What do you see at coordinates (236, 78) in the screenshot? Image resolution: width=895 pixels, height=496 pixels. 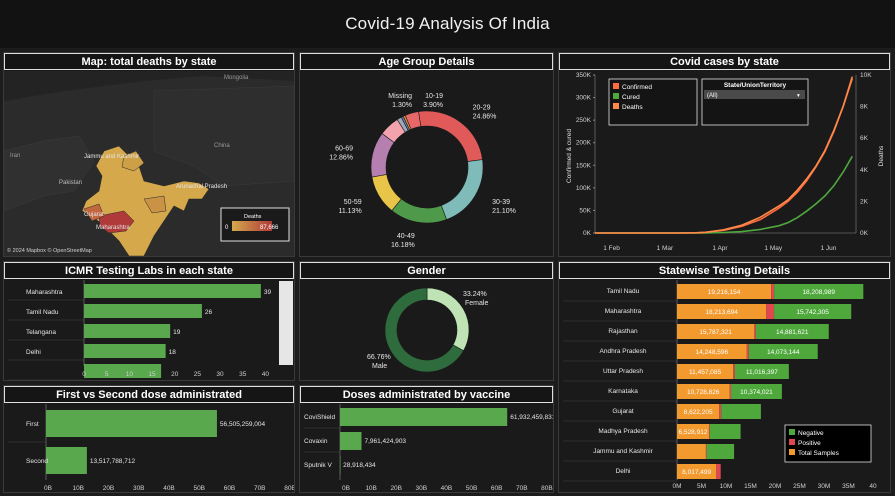 I see `map-label: Mongolia` at bounding box center [236, 78].